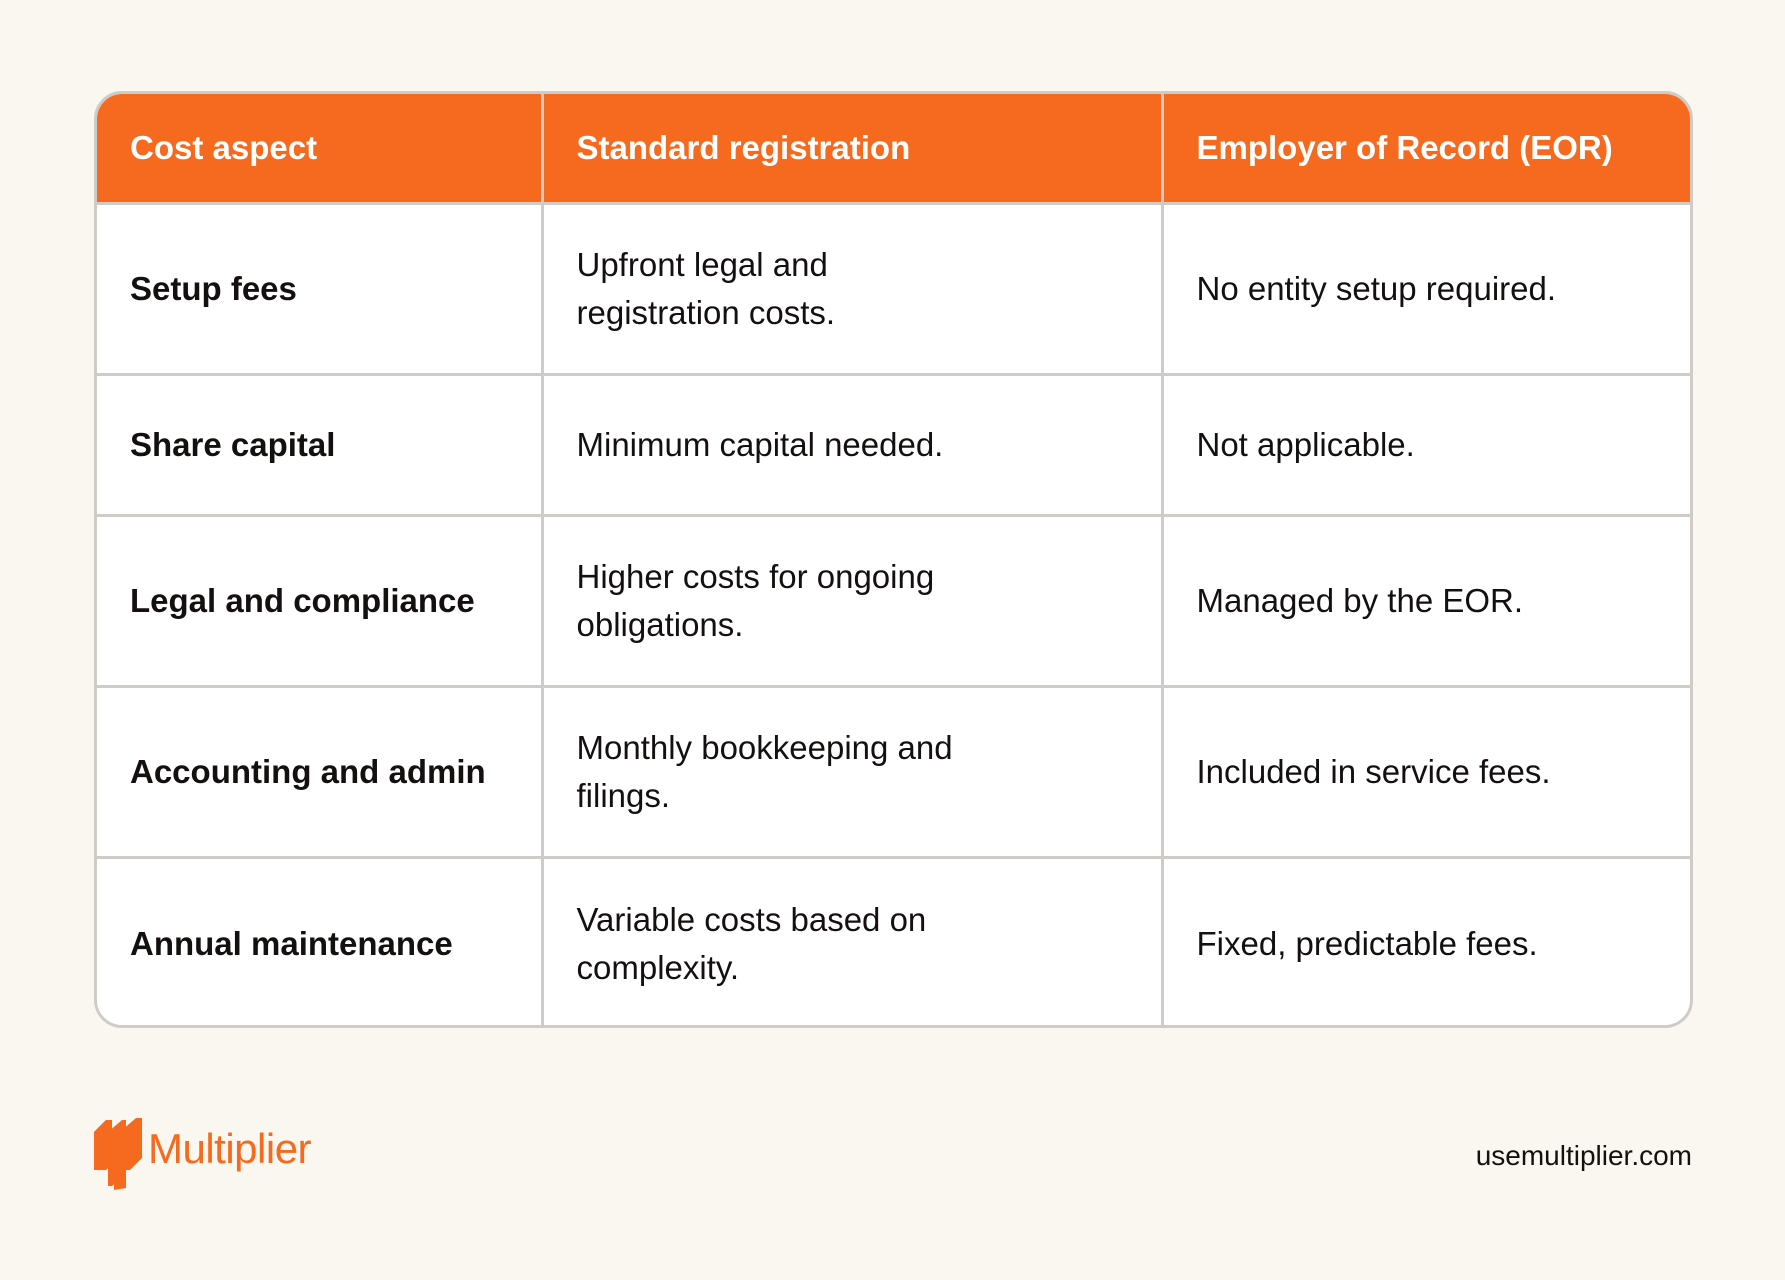  I want to click on row-label: Share capital, so click(320, 445).